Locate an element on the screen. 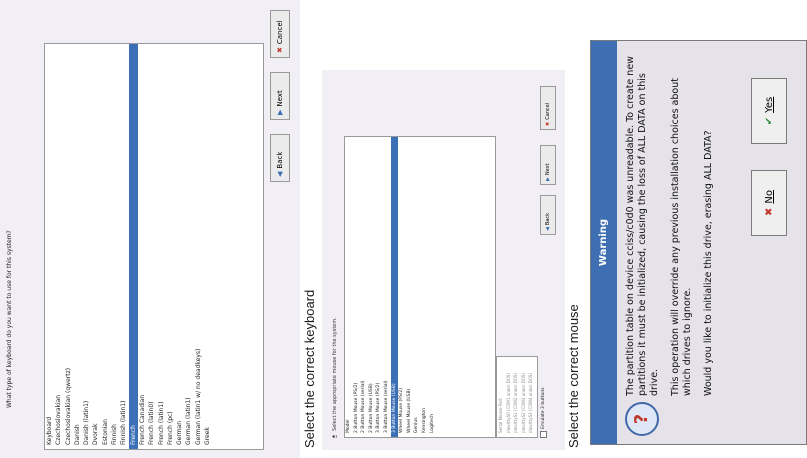 The image size is (807, 458). list-item: 2 Button Mouse (PS/2) is located at coordinates (357, 287).